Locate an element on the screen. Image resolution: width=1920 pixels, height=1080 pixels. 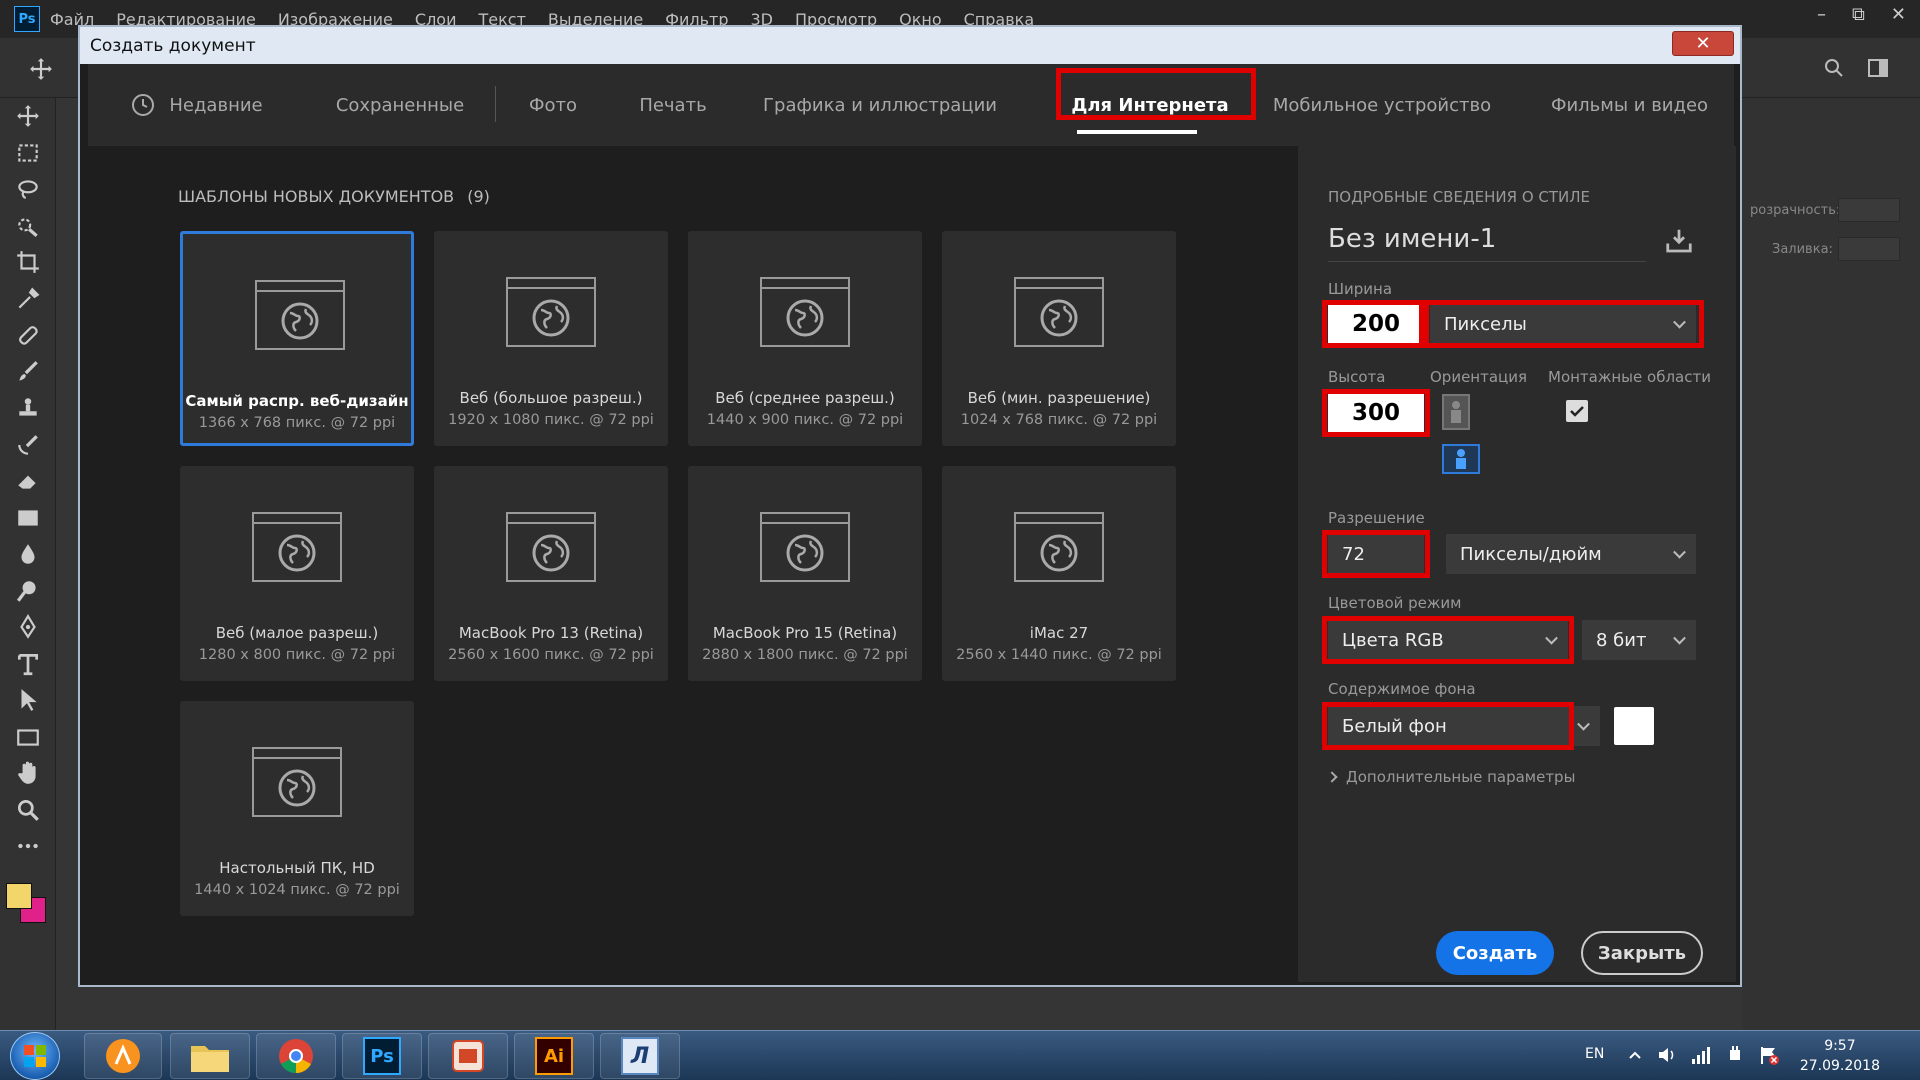
bit-depth-select: 8 бит is located at coordinates (1639, 640).